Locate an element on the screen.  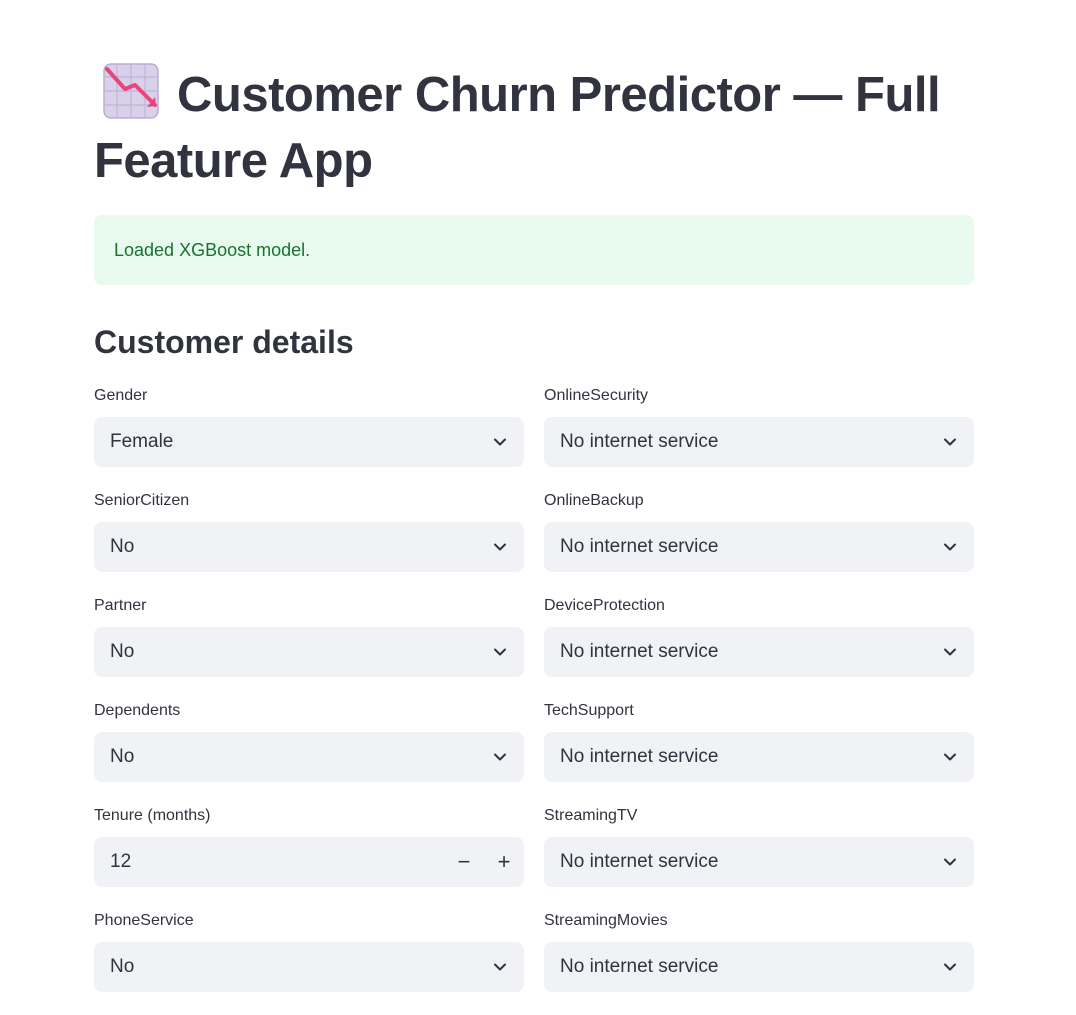
online-security-label: OnlineSecurity is located at coordinates (596, 395).